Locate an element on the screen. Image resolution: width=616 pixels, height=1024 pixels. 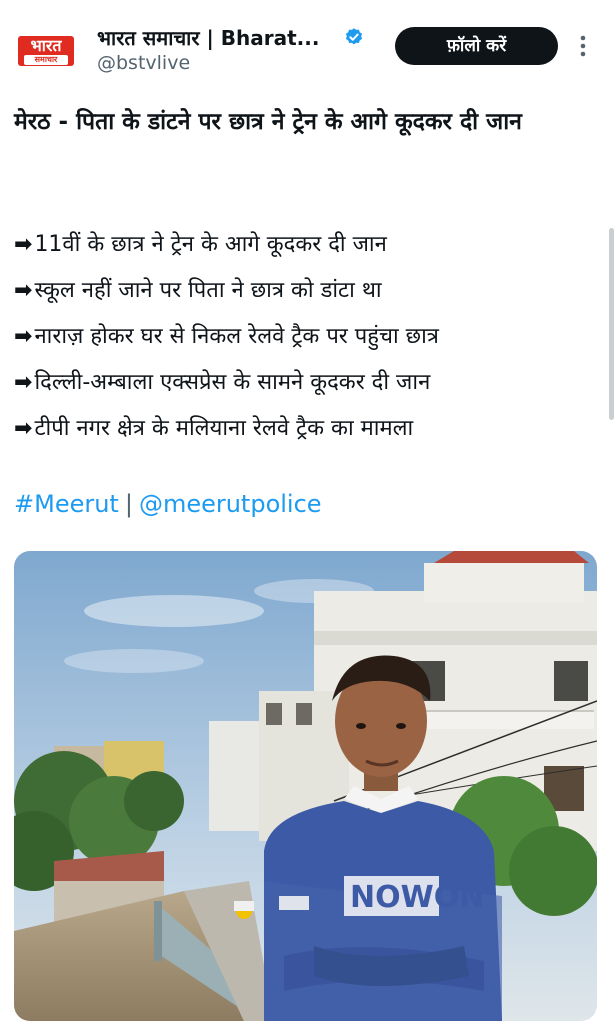
scrollbar is located at coordinates (611, 324).